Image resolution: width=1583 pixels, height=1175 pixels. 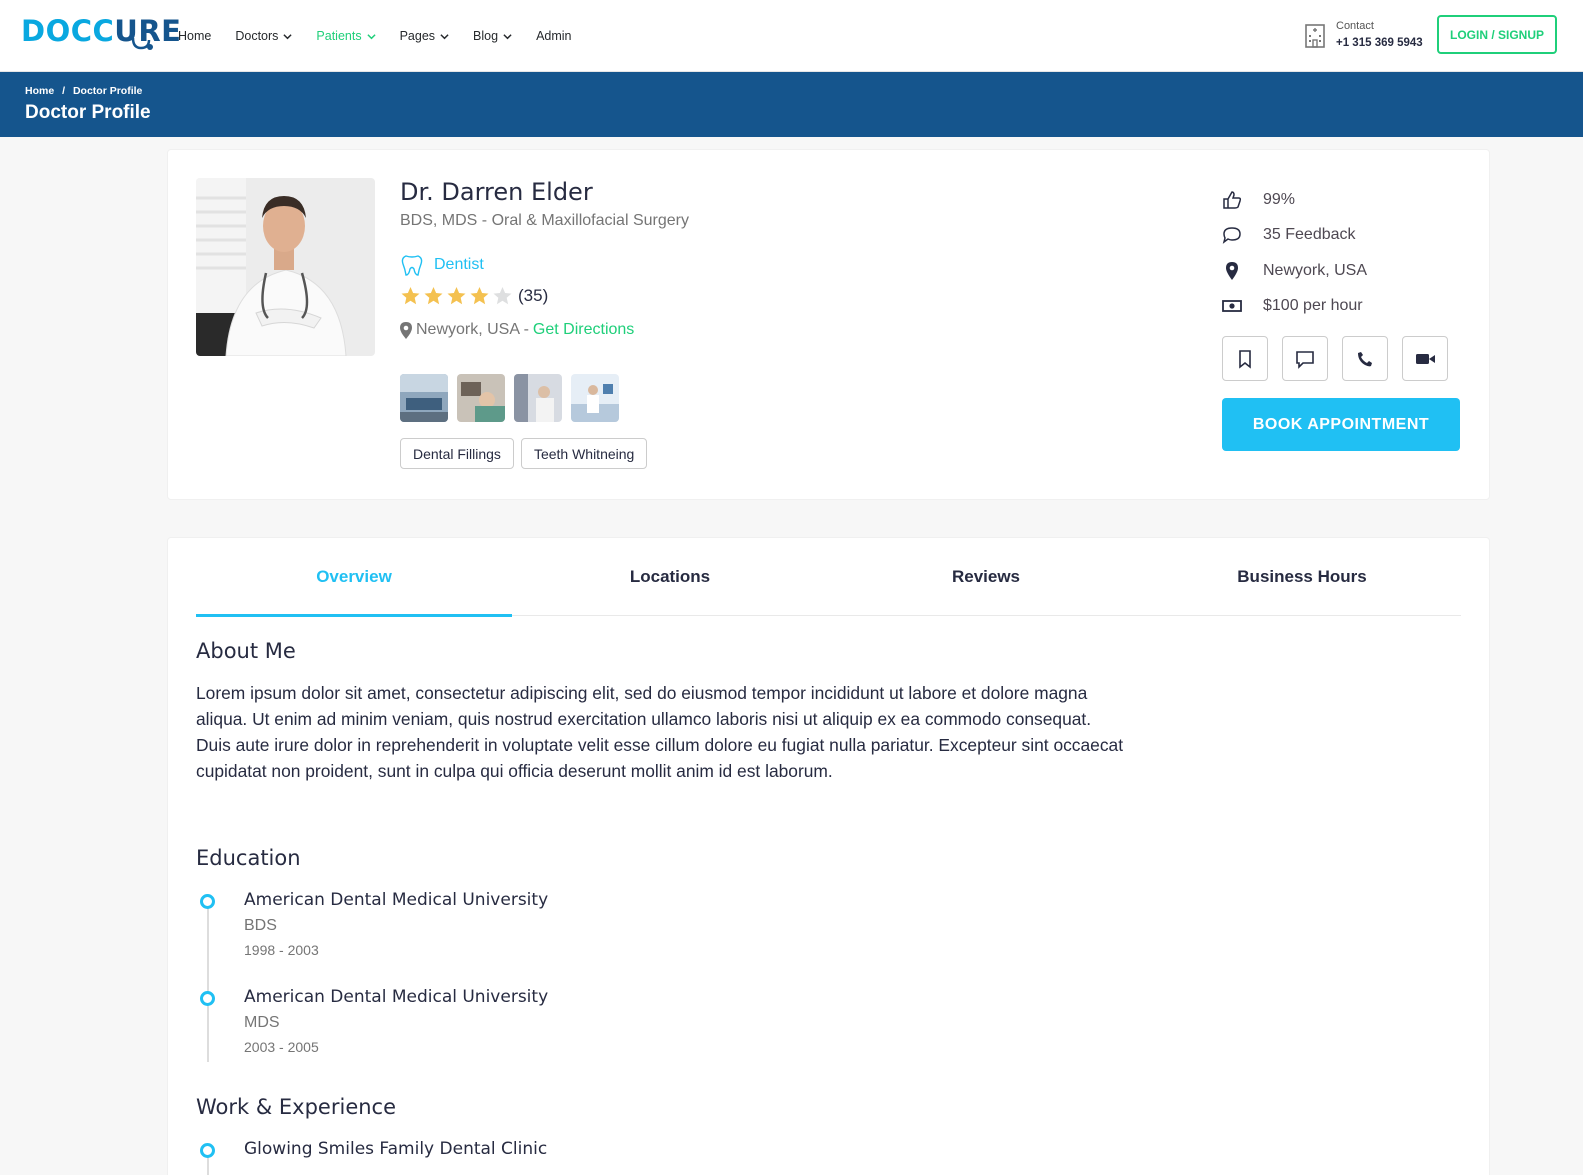 What do you see at coordinates (1232, 199) in the screenshot?
I see `thumbs-up-icon` at bounding box center [1232, 199].